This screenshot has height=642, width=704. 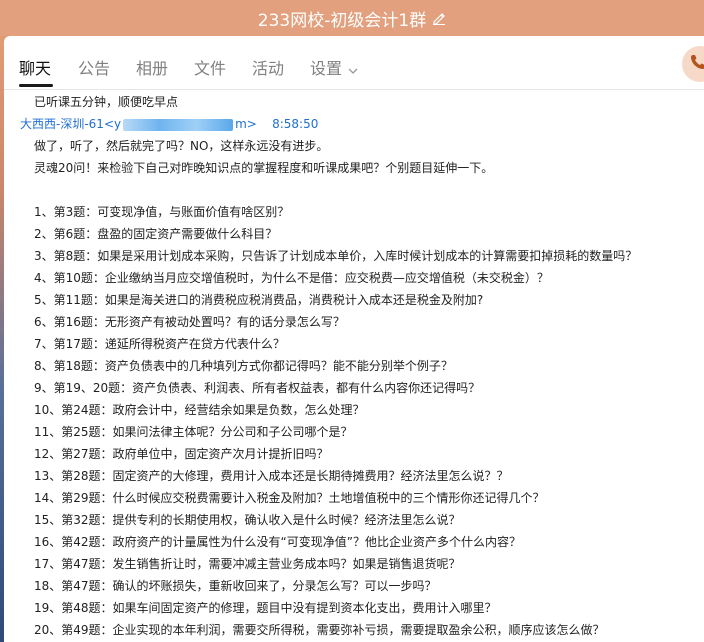 I want to click on question-item: 19、第48题：如果车间固定资产的修理，题目中没有提到资本化支出，费用计入哪里？, so click(x=265, y=608).